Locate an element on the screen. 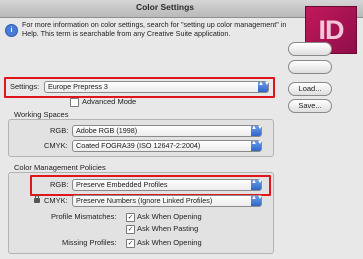 The image size is (363, 259). mismatch-ask-opening-label: Ask When Opening is located at coordinates (169, 216).